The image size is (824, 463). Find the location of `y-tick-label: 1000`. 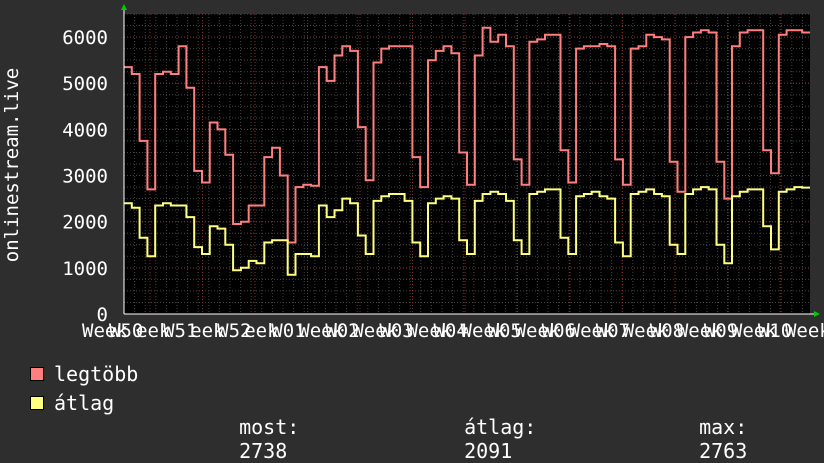

y-tick-label: 1000 is located at coordinates (85, 269).